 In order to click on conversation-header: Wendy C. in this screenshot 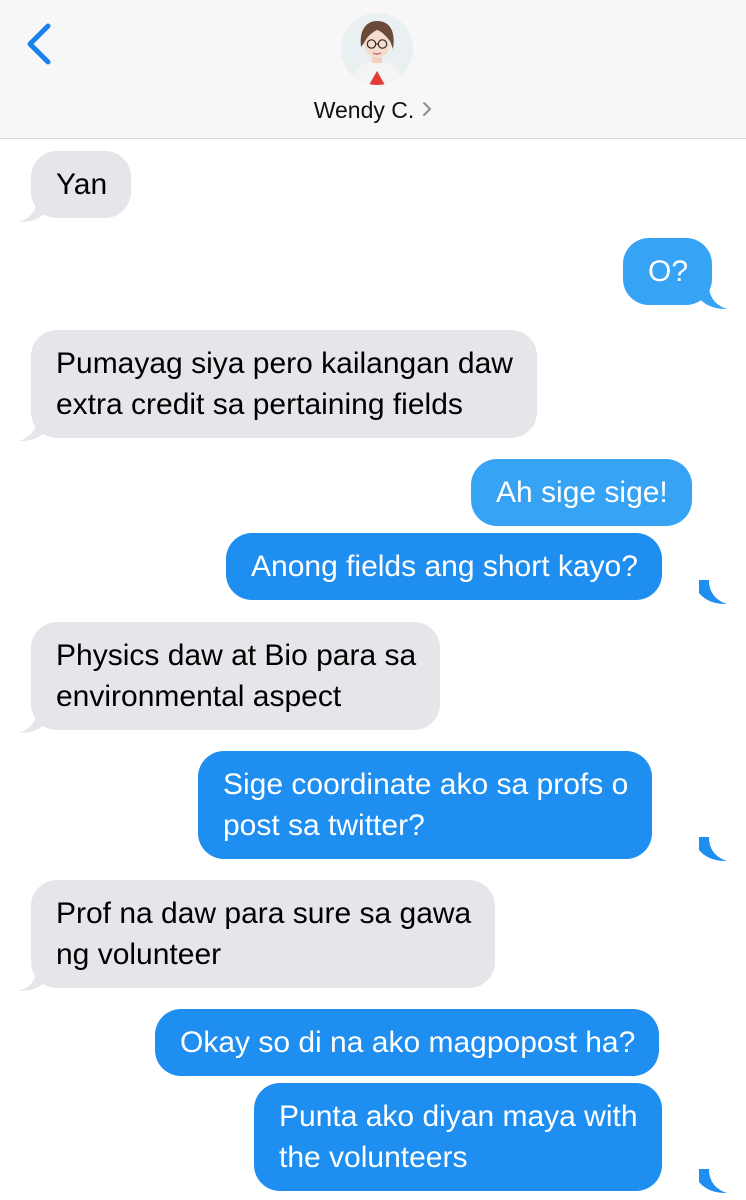, I will do `click(373, 69)`.